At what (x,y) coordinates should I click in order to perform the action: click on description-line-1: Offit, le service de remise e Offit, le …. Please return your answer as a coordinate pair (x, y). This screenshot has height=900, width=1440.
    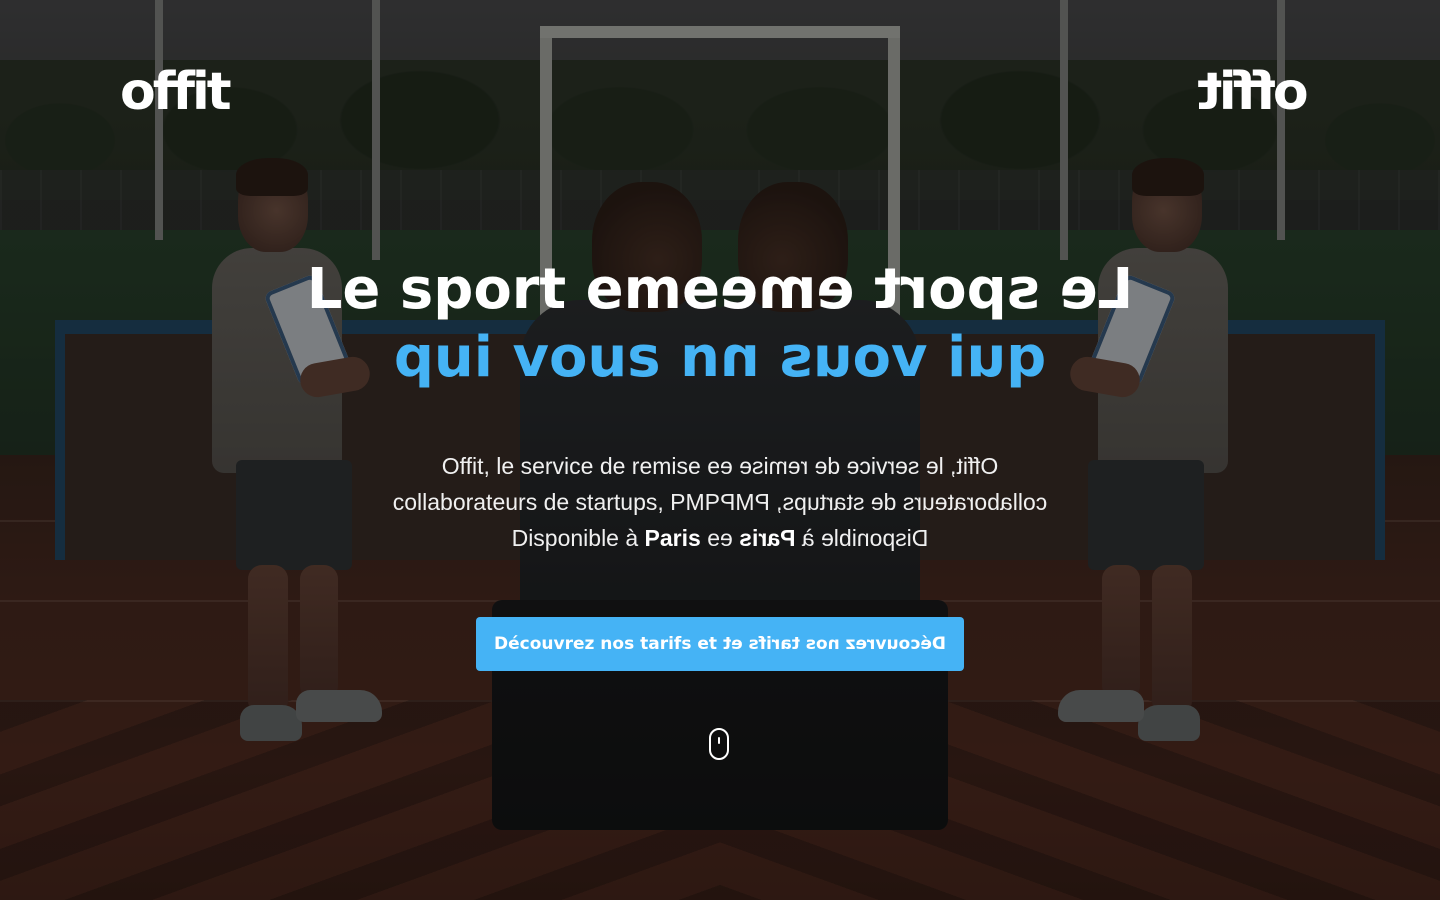
    Looking at the image, I should click on (720, 466).